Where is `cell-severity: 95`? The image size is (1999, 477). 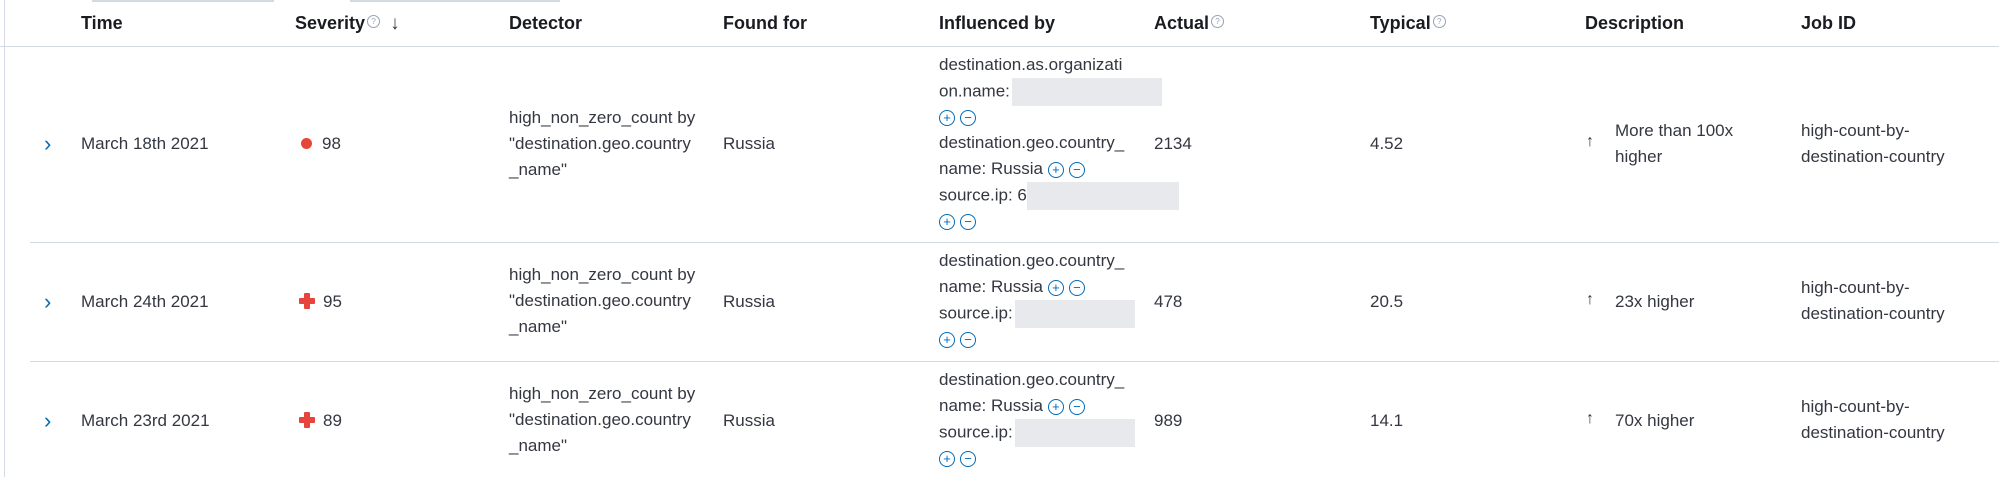 cell-severity: 95 is located at coordinates (320, 302).